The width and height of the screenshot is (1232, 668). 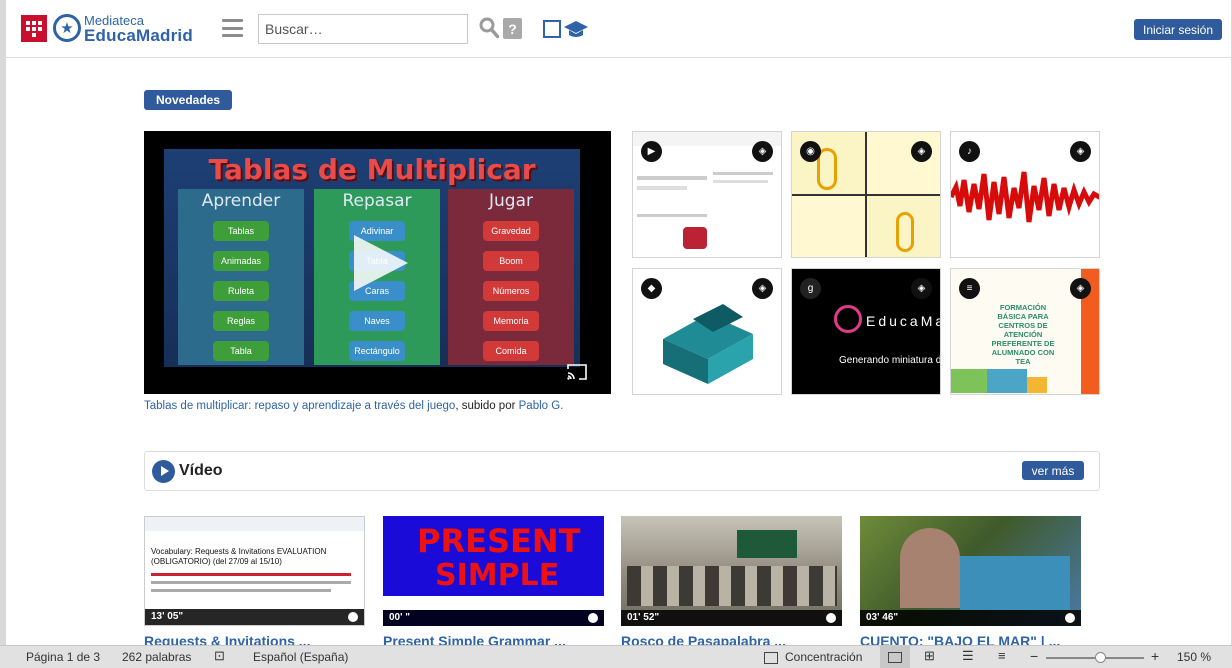 What do you see at coordinates (487, 406) in the screenshot?
I see `caption-separator: , subido por` at bounding box center [487, 406].